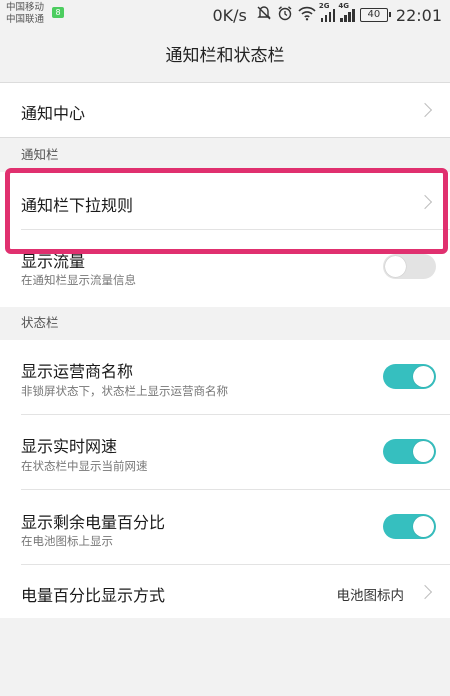  I want to click on mute-icon, so click(264, 15).